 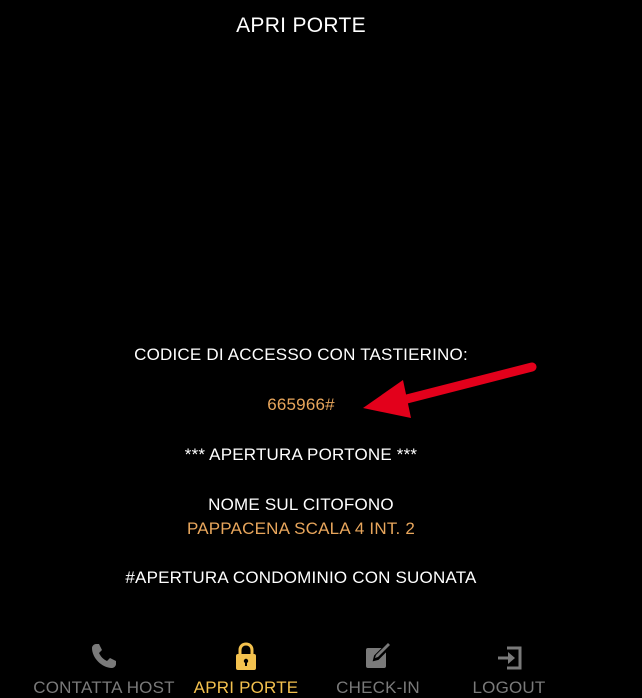 What do you see at coordinates (301, 528) in the screenshot?
I see `intercom-name: PAPPACENA SCALA 4 INT. 2` at bounding box center [301, 528].